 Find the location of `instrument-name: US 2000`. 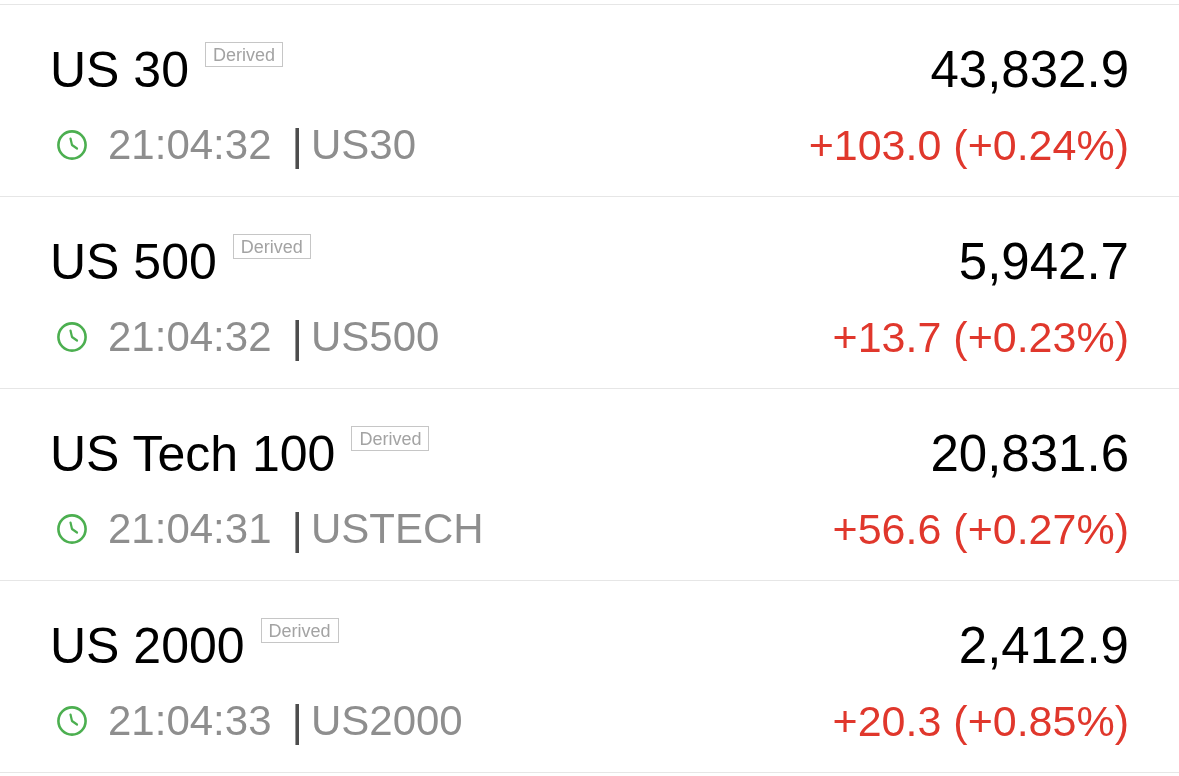

instrument-name: US 2000 is located at coordinates (147, 646).